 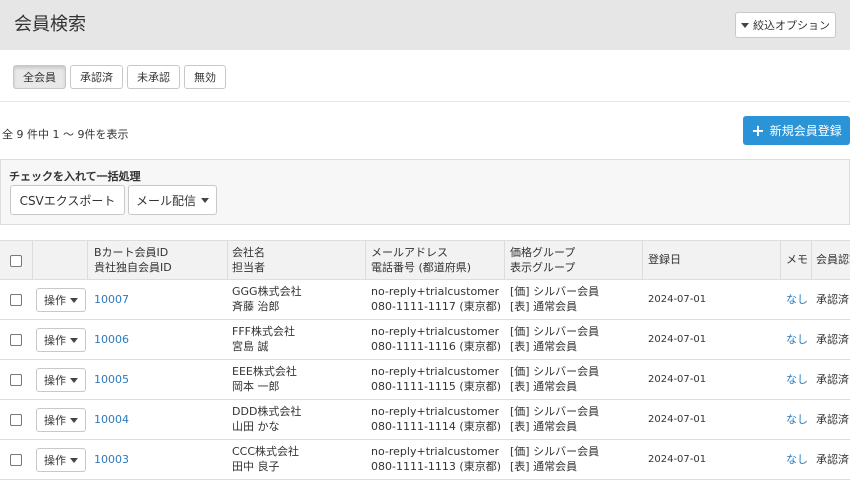 I want to click on phone: 080-1111-1114 (東京都), so click(x=436, y=426).